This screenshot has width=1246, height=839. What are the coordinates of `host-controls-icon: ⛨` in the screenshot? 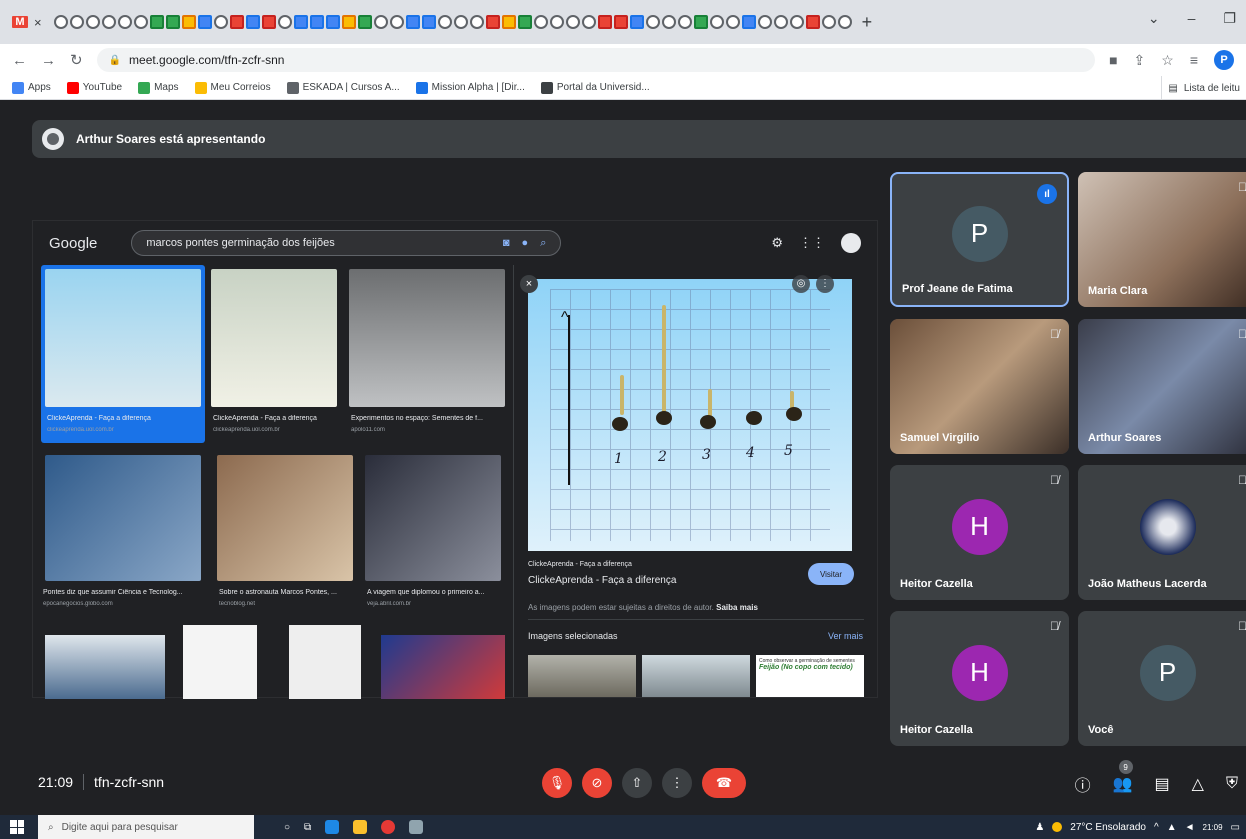 It's located at (1232, 784).